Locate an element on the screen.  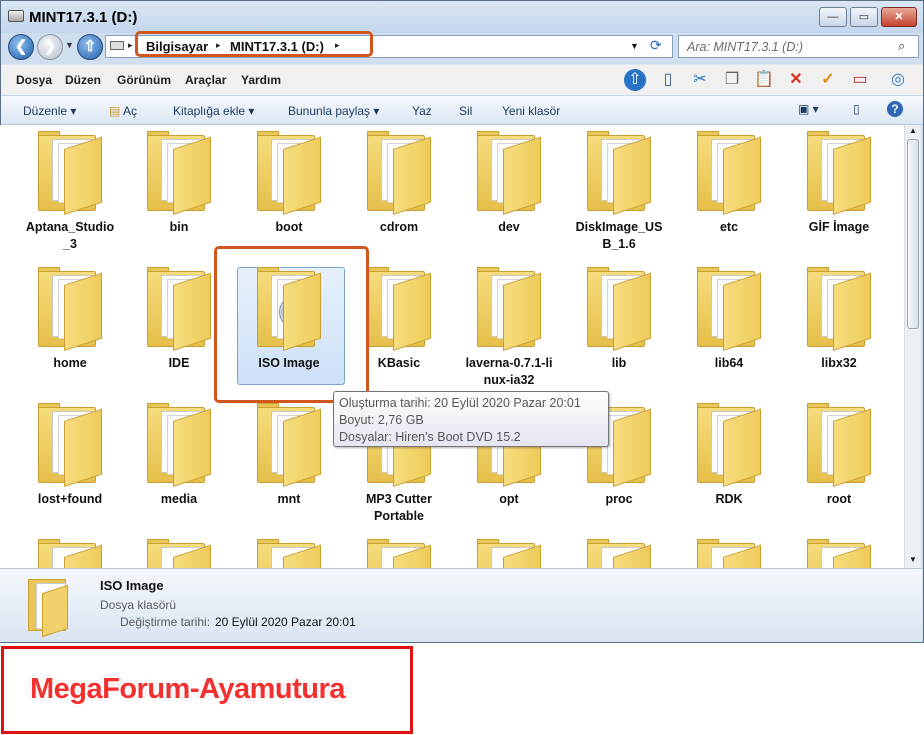
menu-view: Görünüm is located at coordinates (144, 80).